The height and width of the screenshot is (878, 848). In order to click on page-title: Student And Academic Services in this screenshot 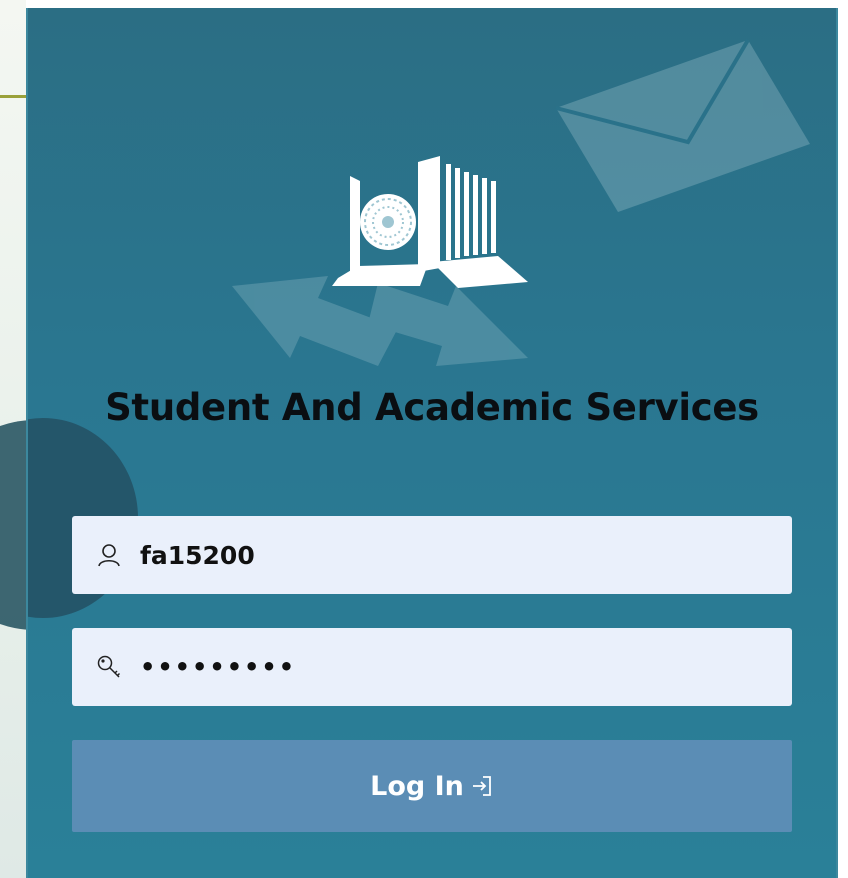, I will do `click(432, 407)`.